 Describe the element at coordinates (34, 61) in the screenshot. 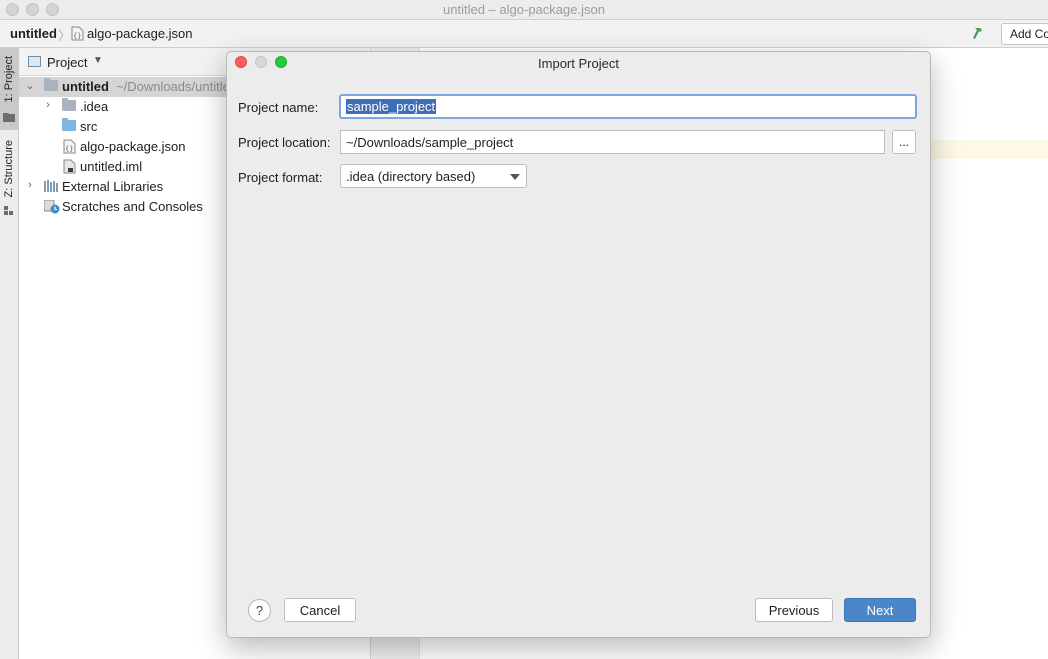

I see `project-view-icon` at that location.